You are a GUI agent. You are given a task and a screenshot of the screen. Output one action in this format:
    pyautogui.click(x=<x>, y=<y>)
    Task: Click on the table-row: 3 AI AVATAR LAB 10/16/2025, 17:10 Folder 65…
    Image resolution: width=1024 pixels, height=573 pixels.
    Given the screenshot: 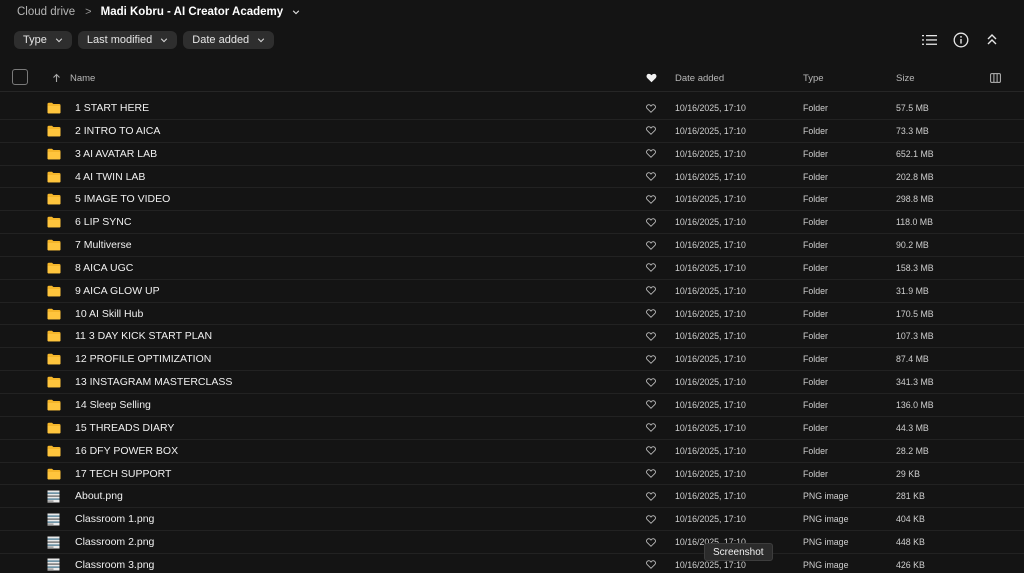 What is the action you would take?
    pyautogui.click(x=512, y=154)
    